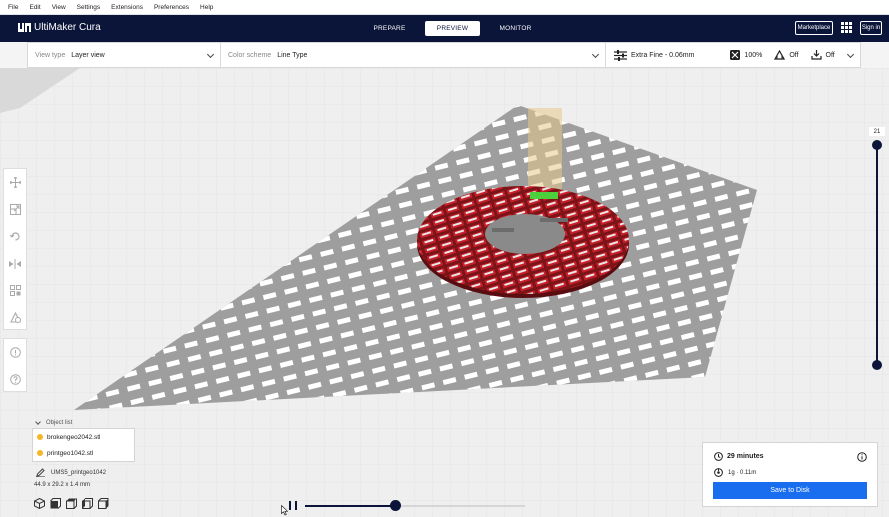 This screenshot has height=517, width=889. What do you see at coordinates (862, 457) in the screenshot?
I see `info-icon` at bounding box center [862, 457].